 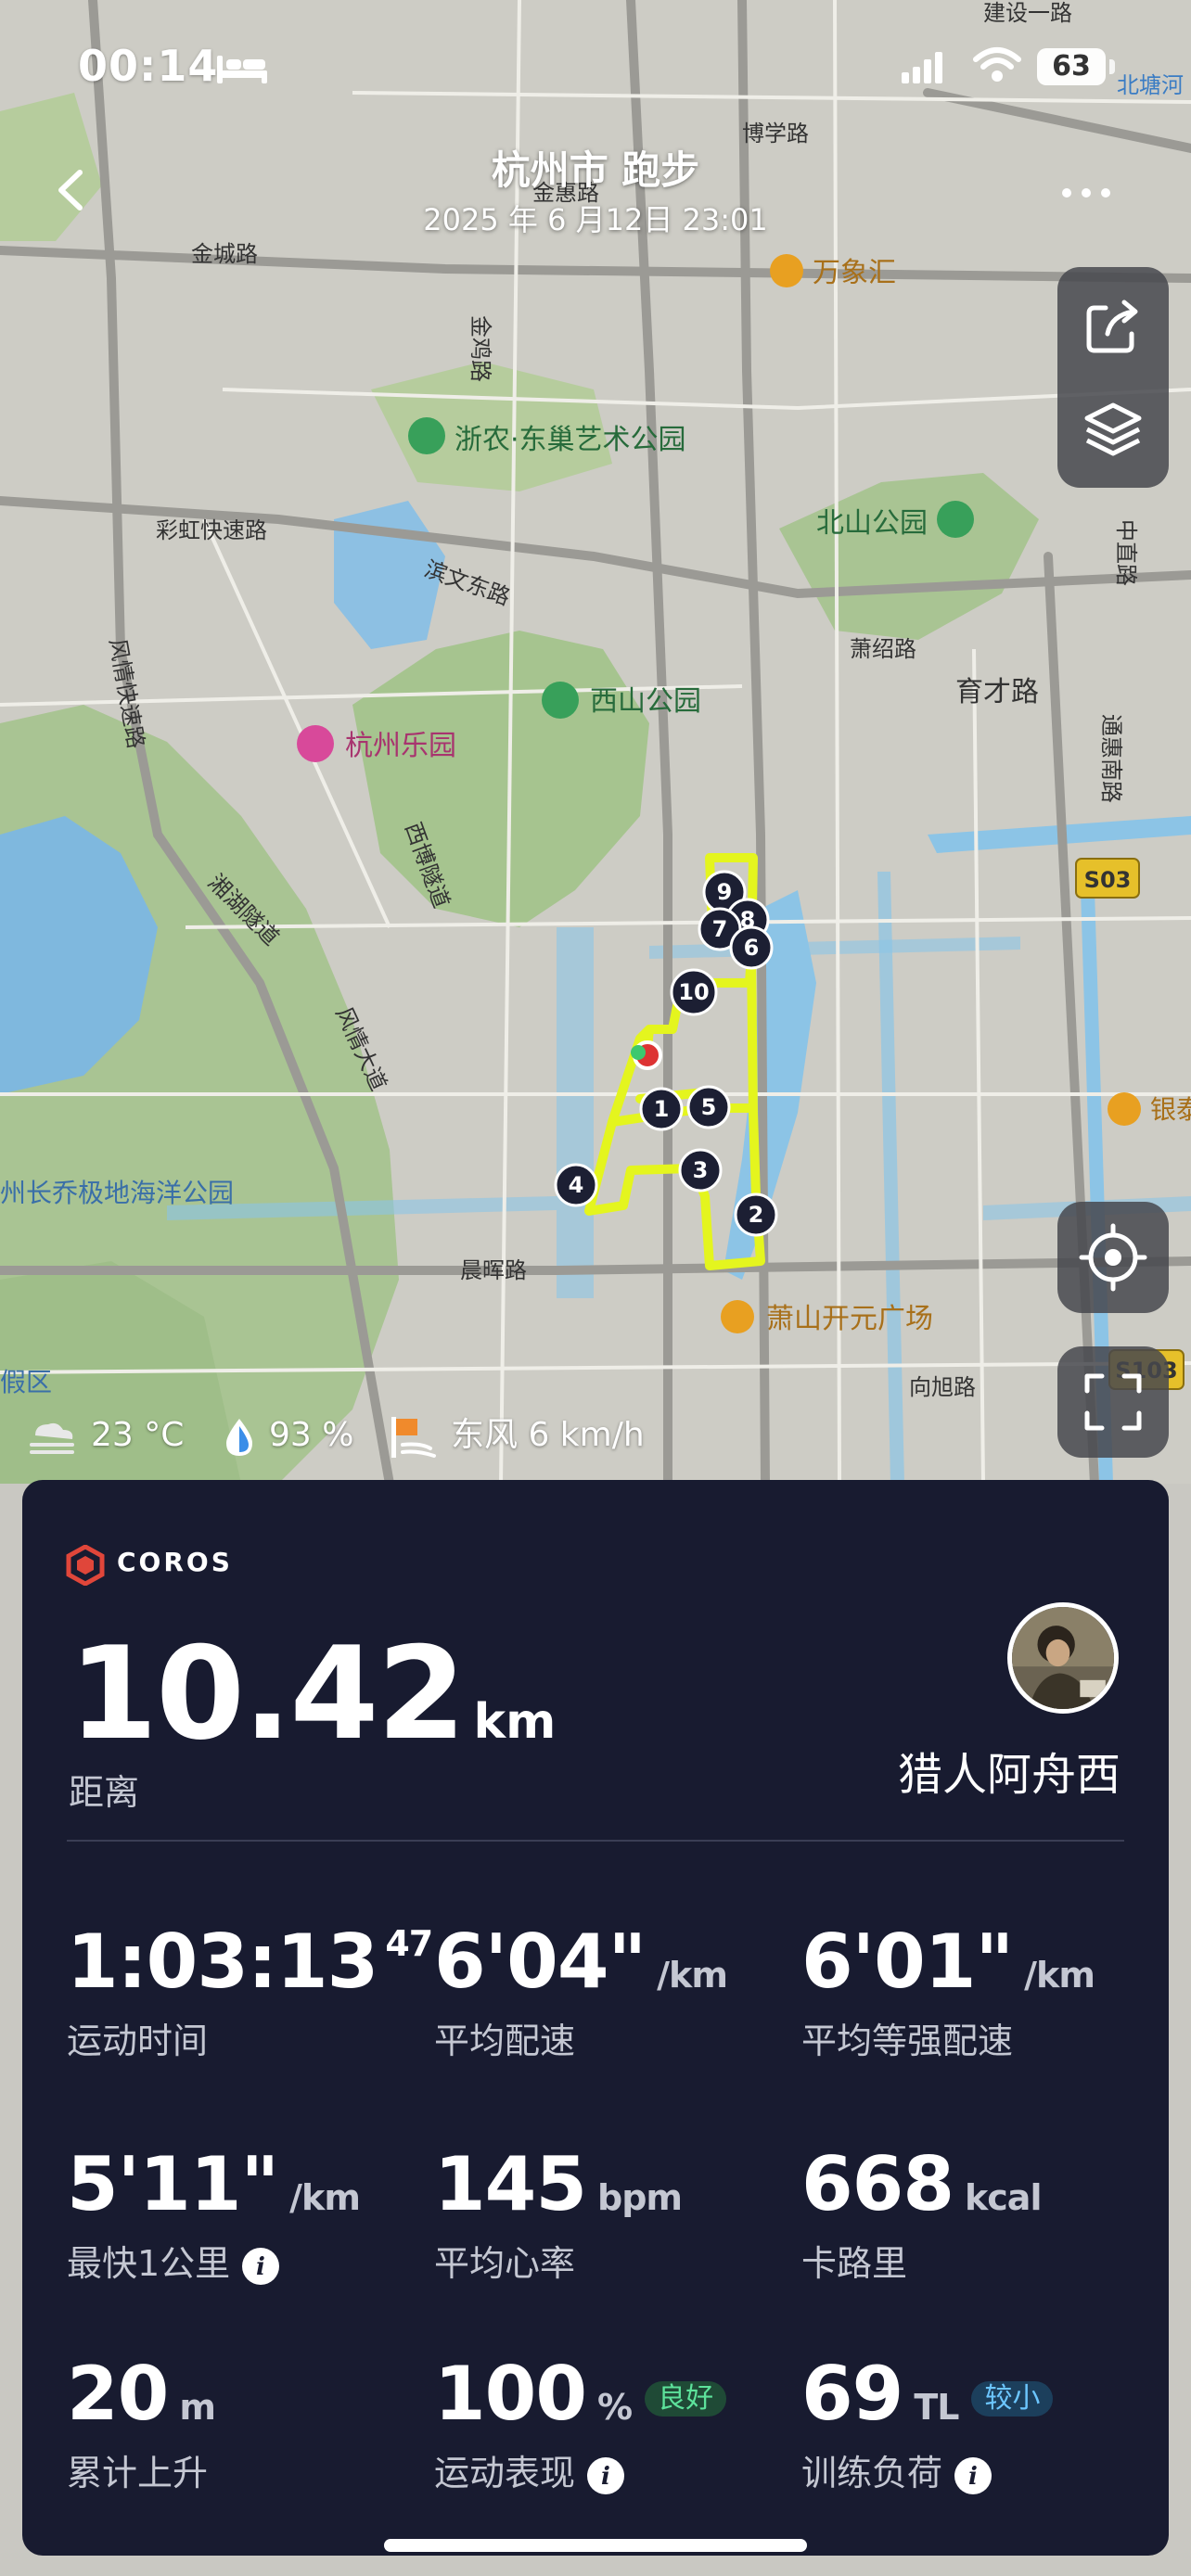 What do you see at coordinates (977, 1990) in the screenshot?
I see `stat-avg-grade-adjusted-pace: 6'01"/km 平均等强配速` at bounding box center [977, 1990].